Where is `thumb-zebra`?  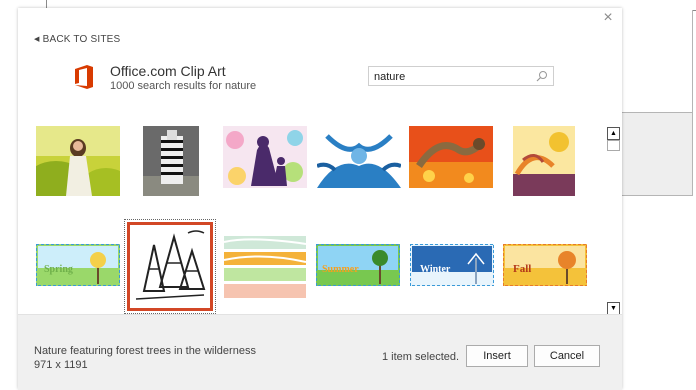
thumb-zebra is located at coordinates (171, 161).